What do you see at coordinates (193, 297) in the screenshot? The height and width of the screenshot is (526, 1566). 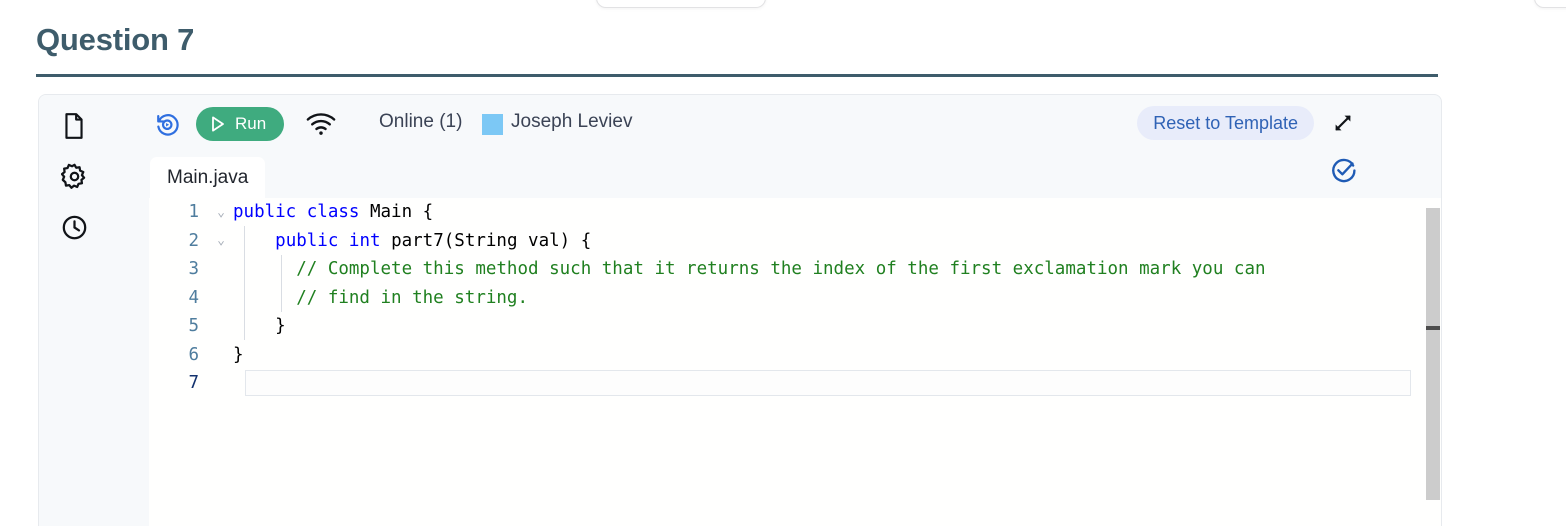 I see `line-number: 4` at bounding box center [193, 297].